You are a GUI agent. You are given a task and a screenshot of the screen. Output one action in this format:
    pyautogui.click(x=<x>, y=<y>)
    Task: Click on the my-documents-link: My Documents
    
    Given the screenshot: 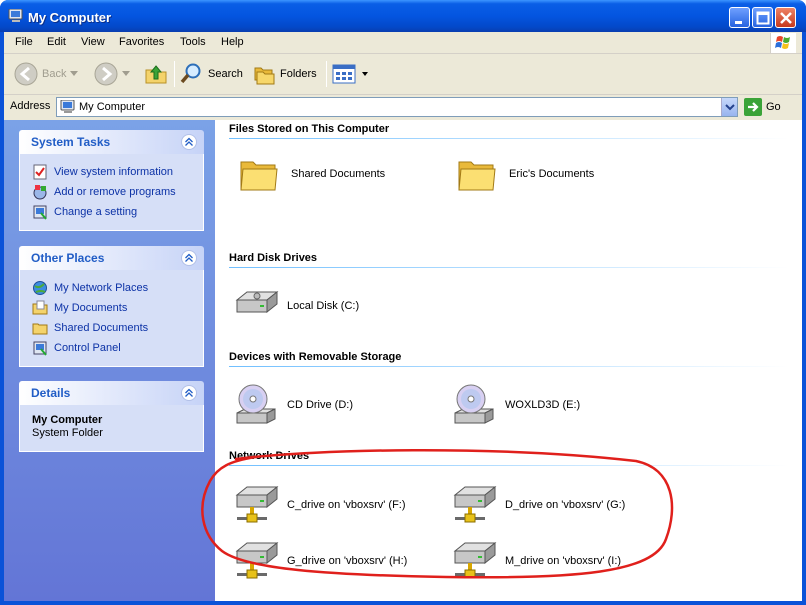 What is the action you would take?
    pyautogui.click(x=117, y=308)
    